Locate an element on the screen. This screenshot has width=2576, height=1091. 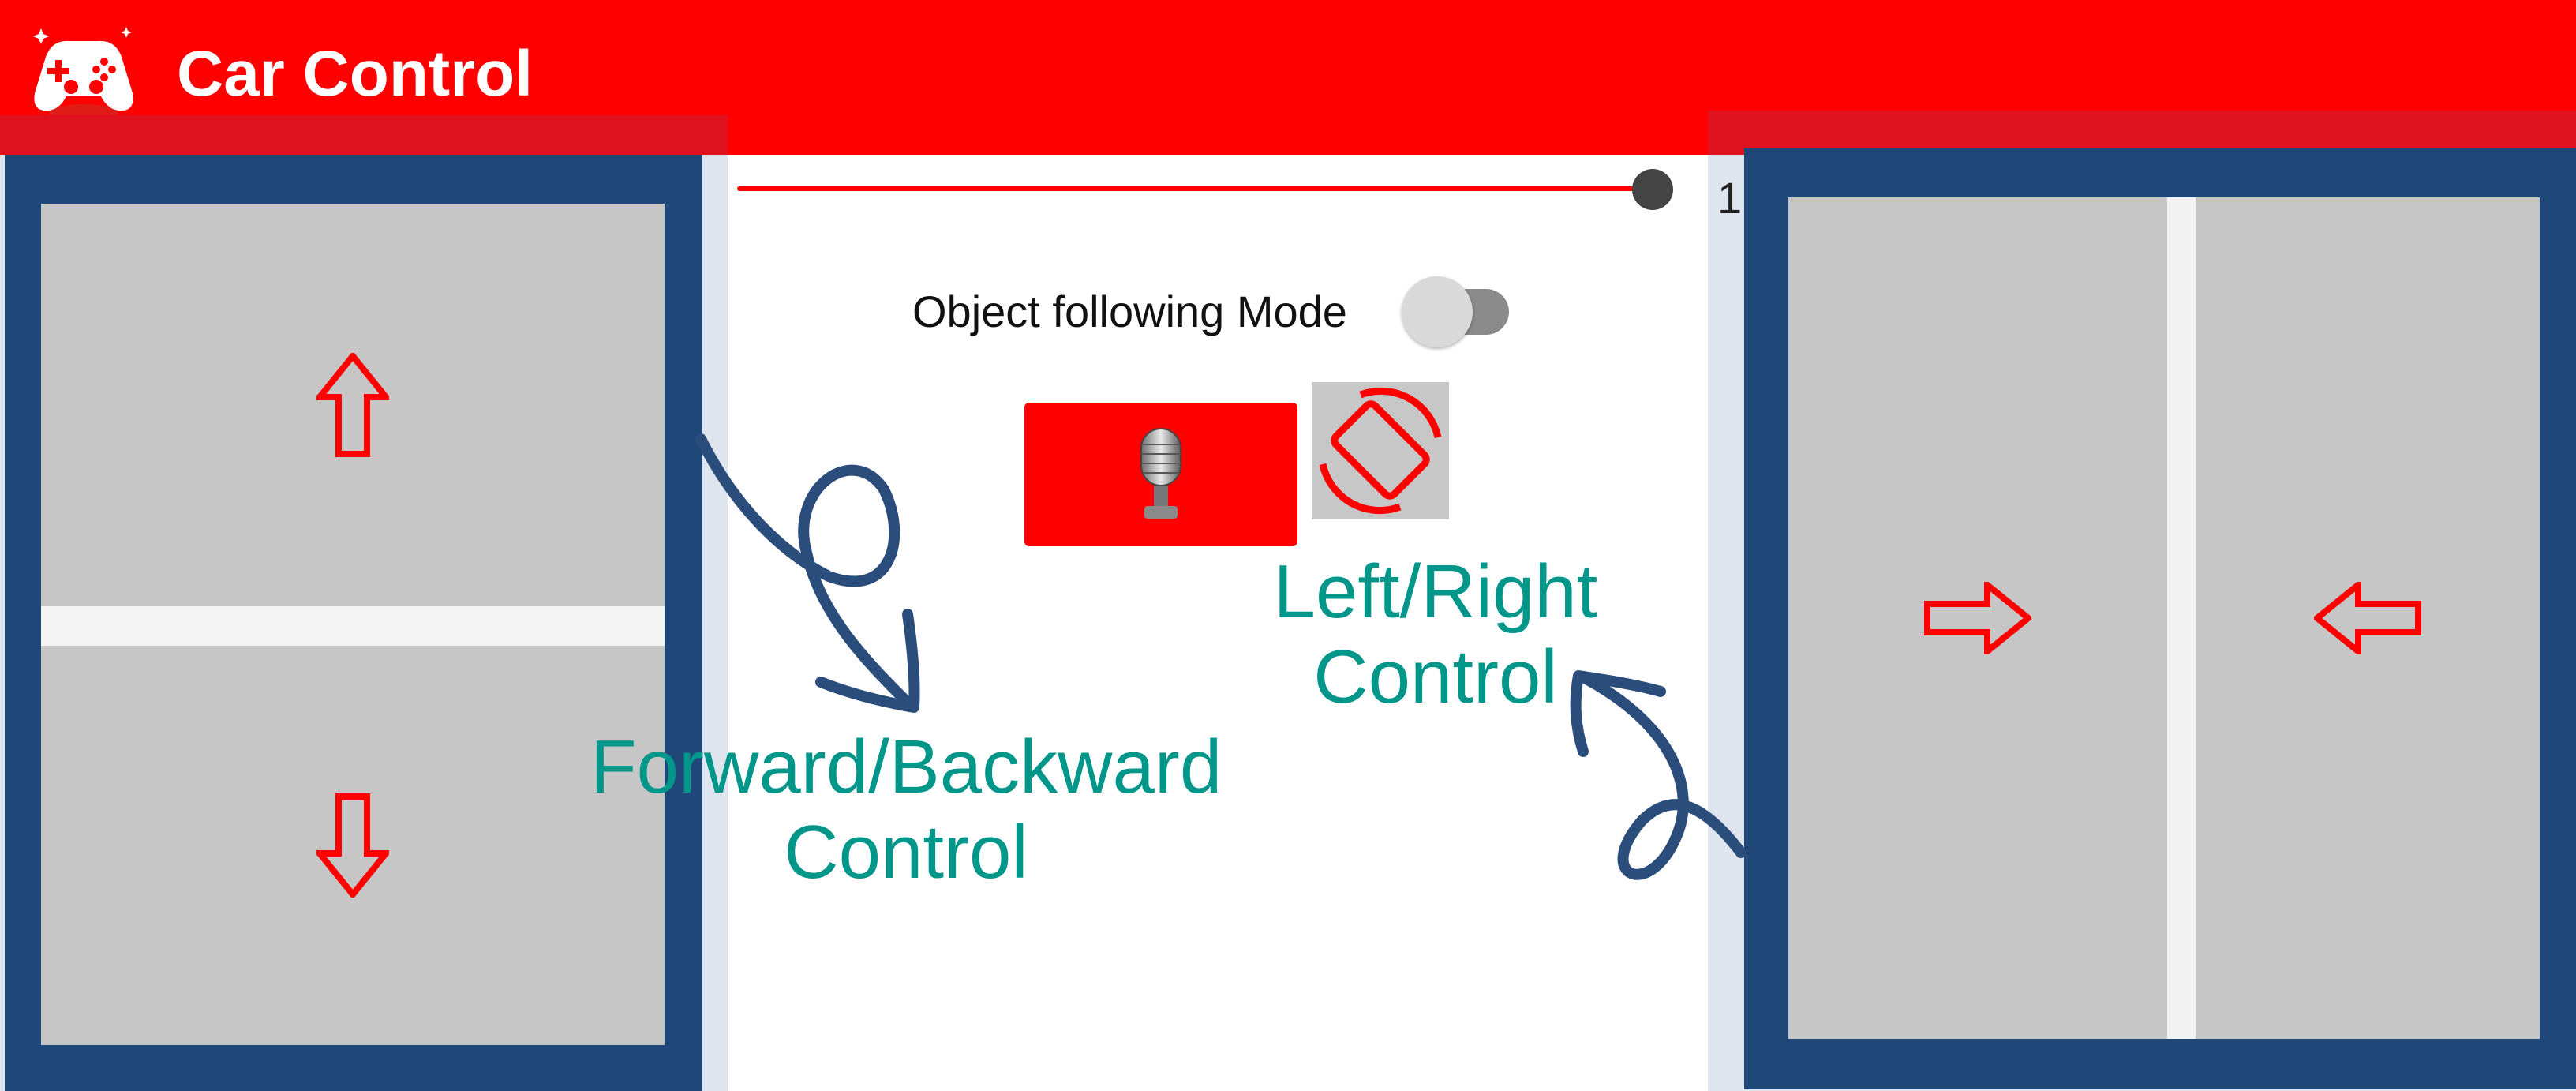
voice-command-button is located at coordinates (1160, 474).